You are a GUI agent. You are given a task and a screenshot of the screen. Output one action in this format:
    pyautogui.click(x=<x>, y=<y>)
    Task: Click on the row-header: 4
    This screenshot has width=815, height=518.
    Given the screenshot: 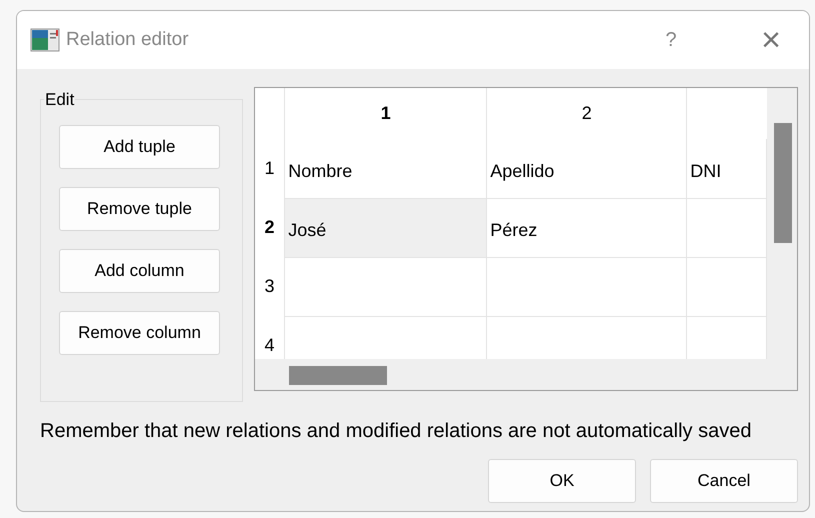 What is the action you would take?
    pyautogui.click(x=269, y=337)
    